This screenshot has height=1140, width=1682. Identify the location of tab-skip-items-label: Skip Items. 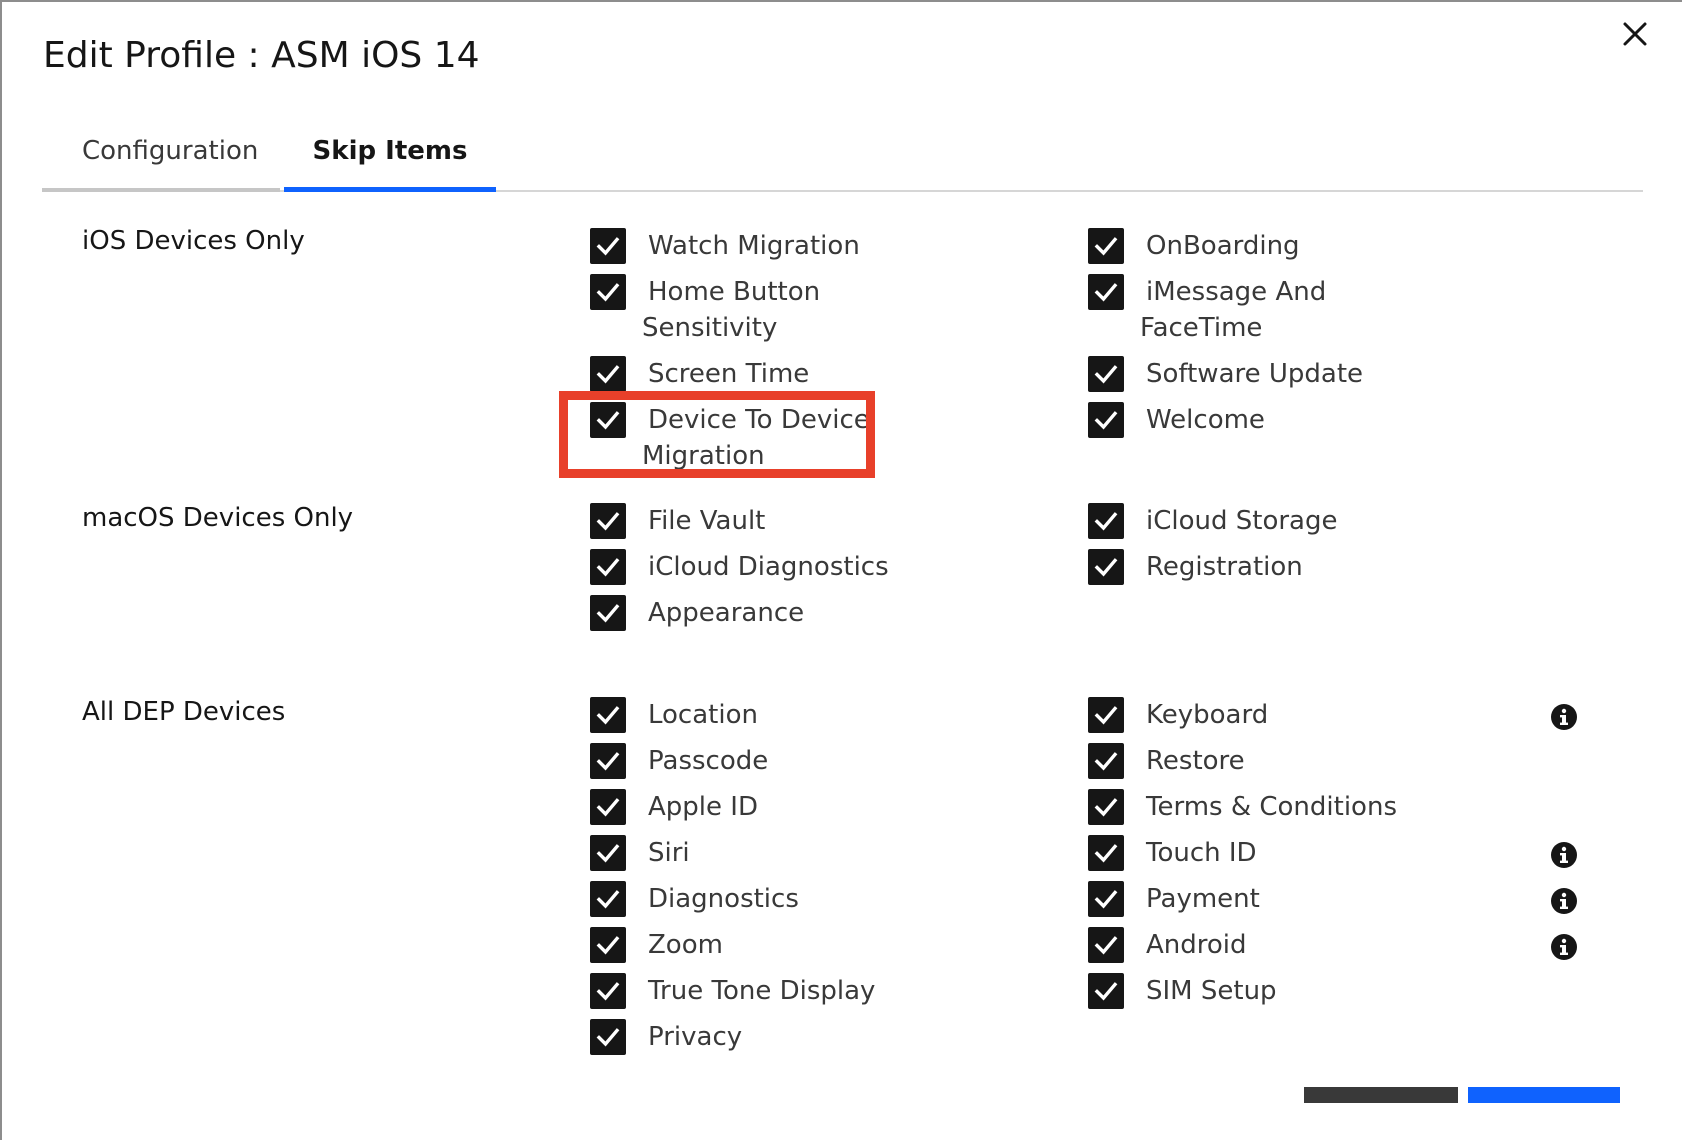
(390, 151).